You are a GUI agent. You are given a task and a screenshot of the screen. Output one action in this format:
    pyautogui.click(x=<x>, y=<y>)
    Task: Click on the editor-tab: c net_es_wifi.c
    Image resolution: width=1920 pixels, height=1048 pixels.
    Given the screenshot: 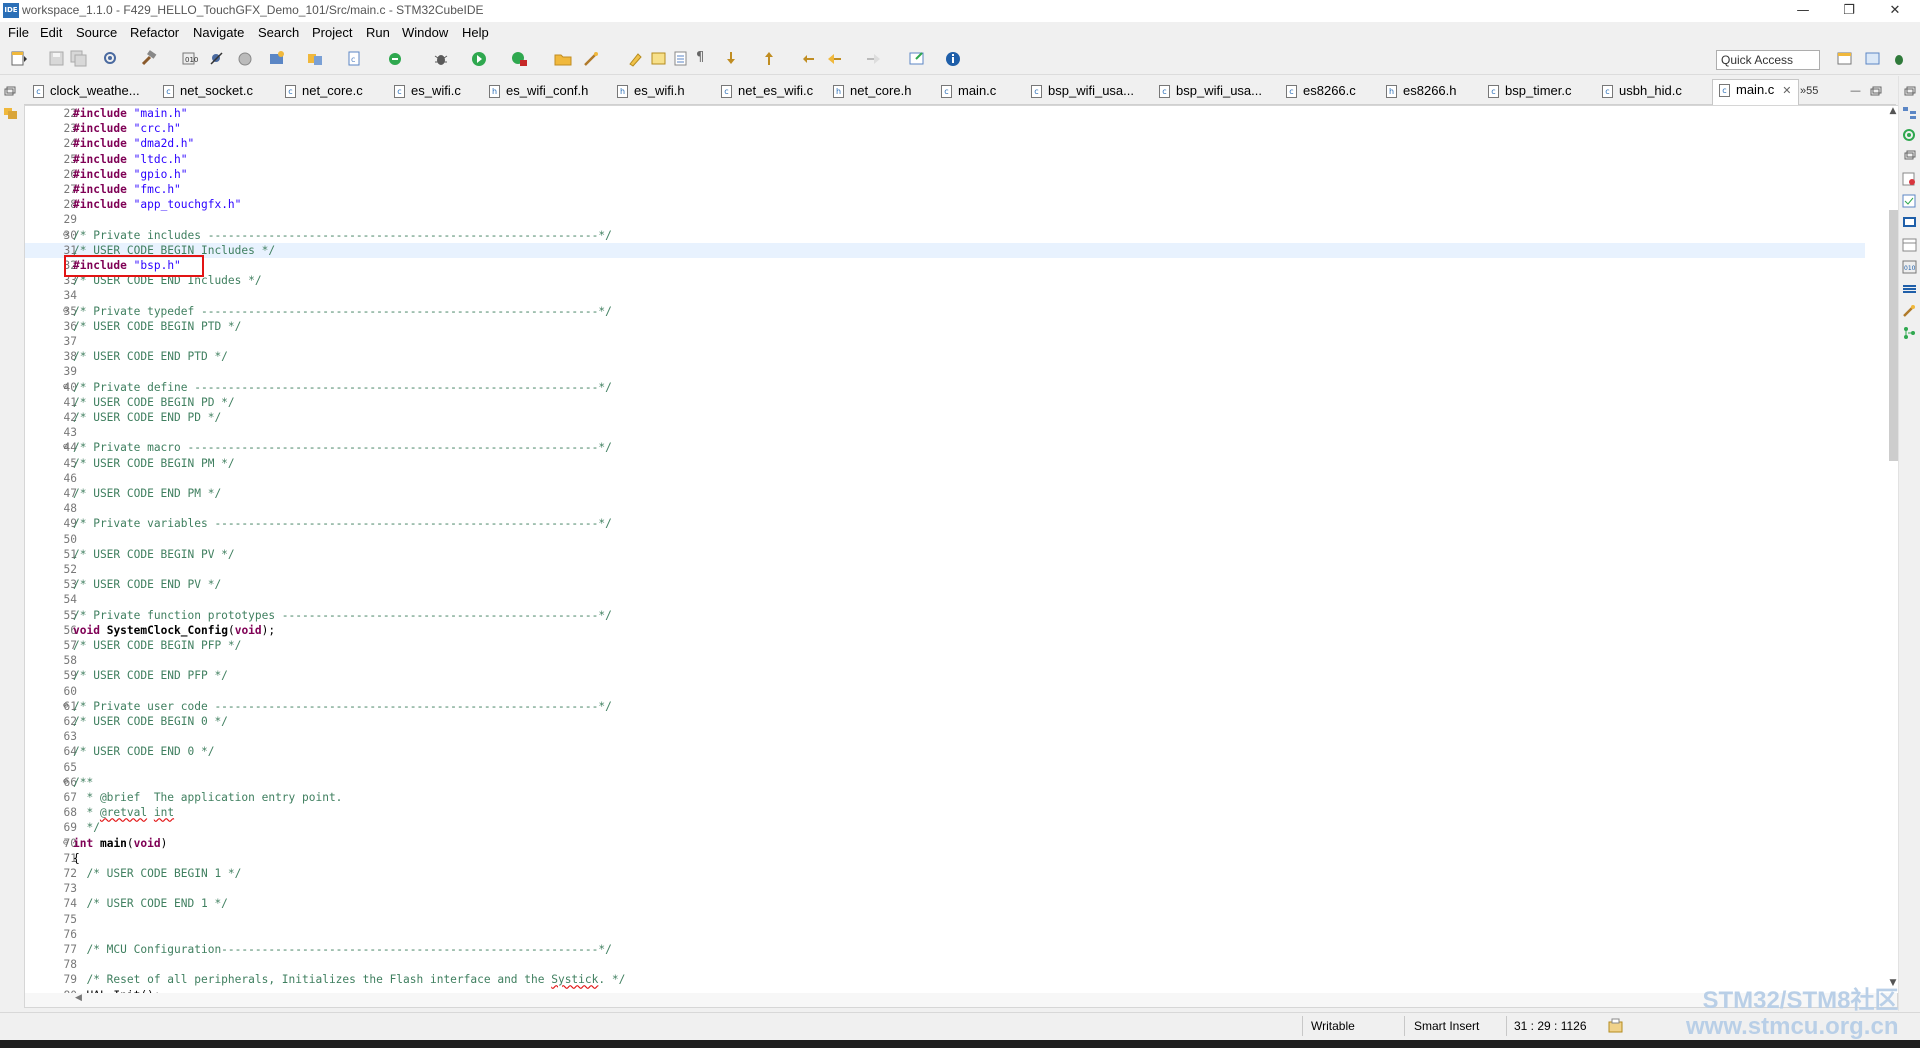 What is the action you would take?
    pyautogui.click(x=767, y=92)
    